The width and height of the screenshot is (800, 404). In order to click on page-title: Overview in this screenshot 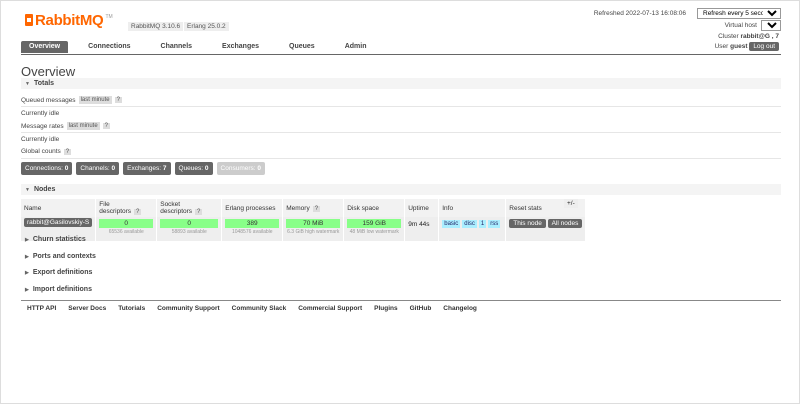, I will do `click(48, 71)`.